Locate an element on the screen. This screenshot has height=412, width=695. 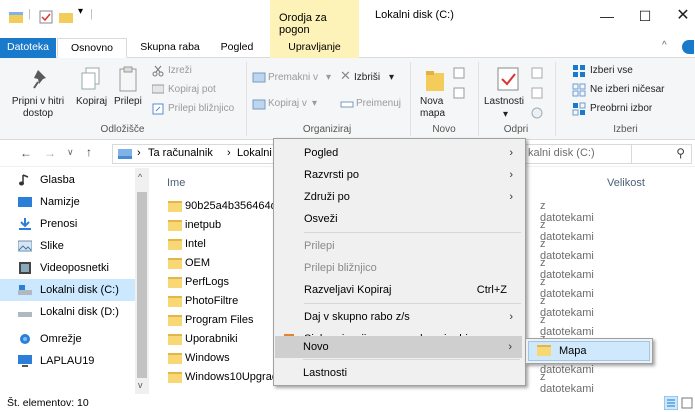
rename-icon is located at coordinates (347, 104).